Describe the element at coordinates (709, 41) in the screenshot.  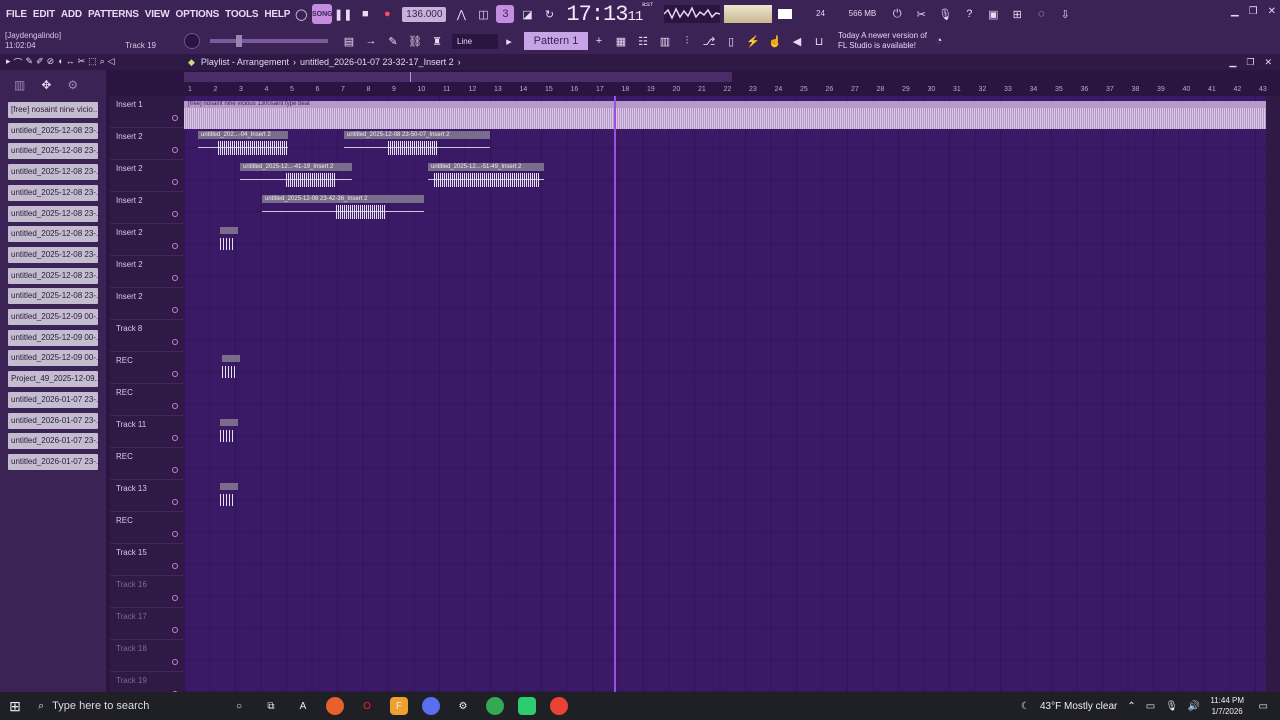
I see `browser-icon: ⎇` at that location.